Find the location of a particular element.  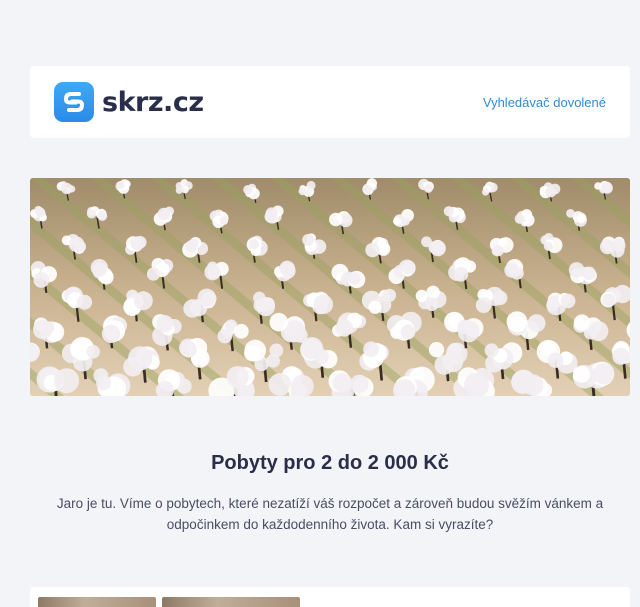

skrz-logo-icon is located at coordinates (74, 102).